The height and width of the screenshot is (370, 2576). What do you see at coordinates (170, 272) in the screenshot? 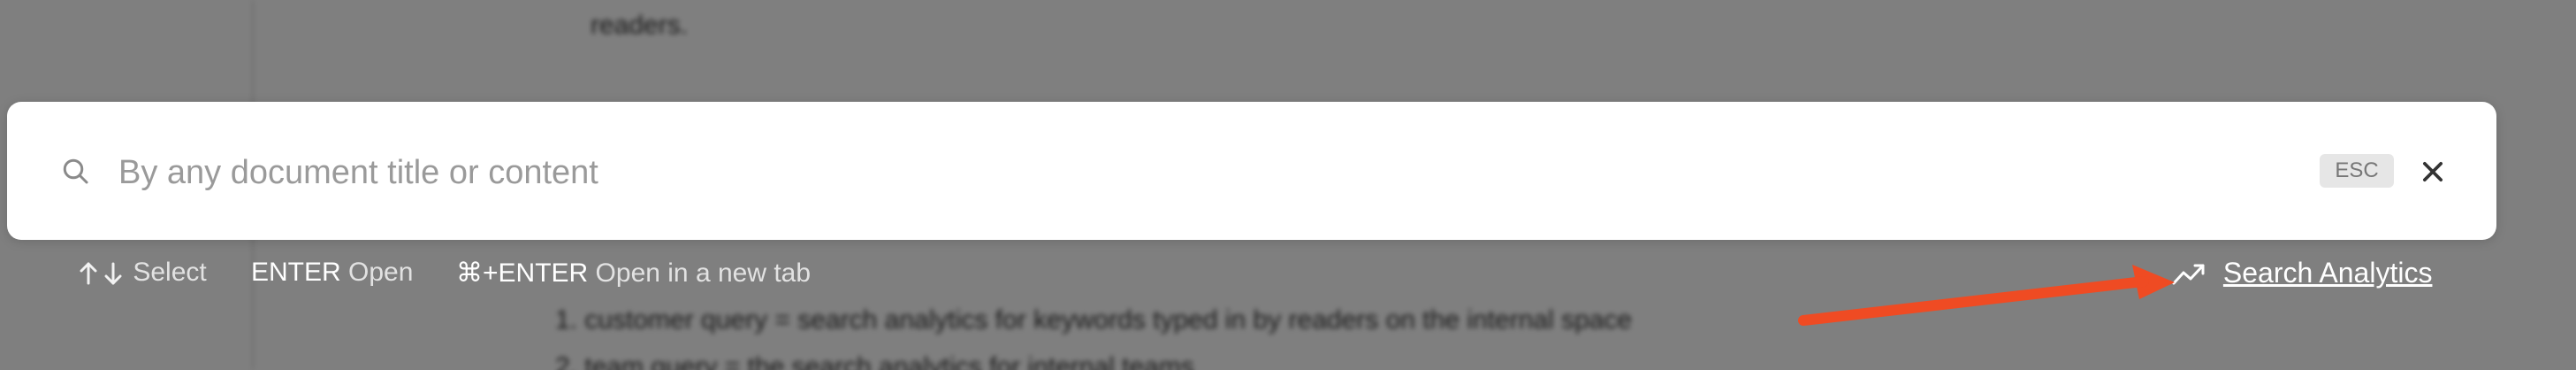
I see `hint-select-label: Select` at bounding box center [170, 272].